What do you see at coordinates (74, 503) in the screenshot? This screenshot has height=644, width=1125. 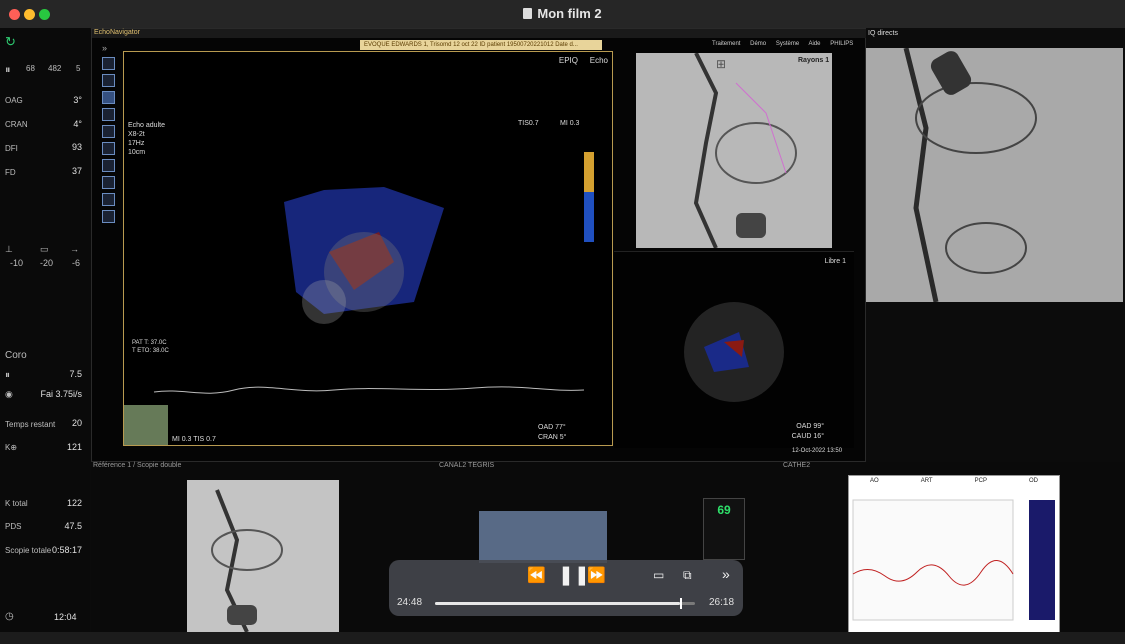 I see `k-total-value: 122` at bounding box center [74, 503].